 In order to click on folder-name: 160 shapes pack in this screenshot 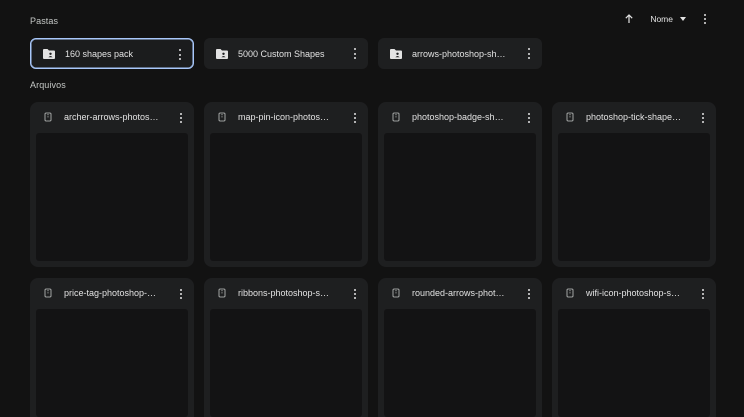, I will do `click(99, 53)`.